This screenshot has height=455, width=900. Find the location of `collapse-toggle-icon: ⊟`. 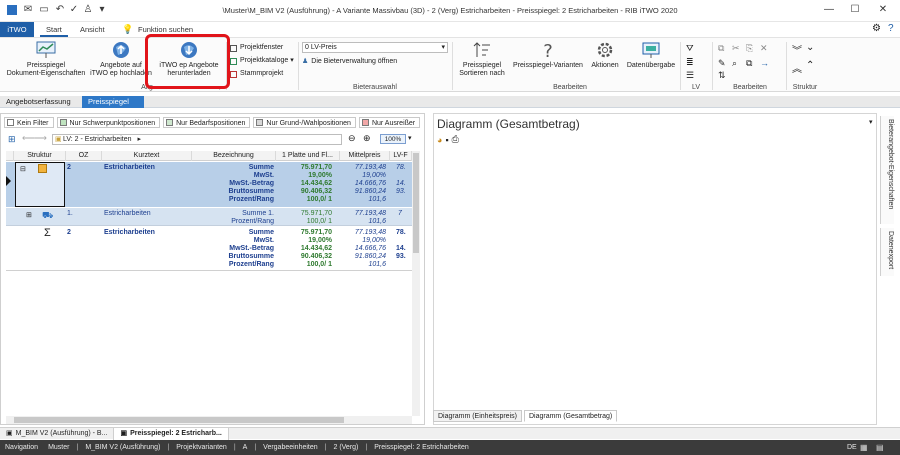

collapse-toggle-icon: ⊟ is located at coordinates (23, 169).